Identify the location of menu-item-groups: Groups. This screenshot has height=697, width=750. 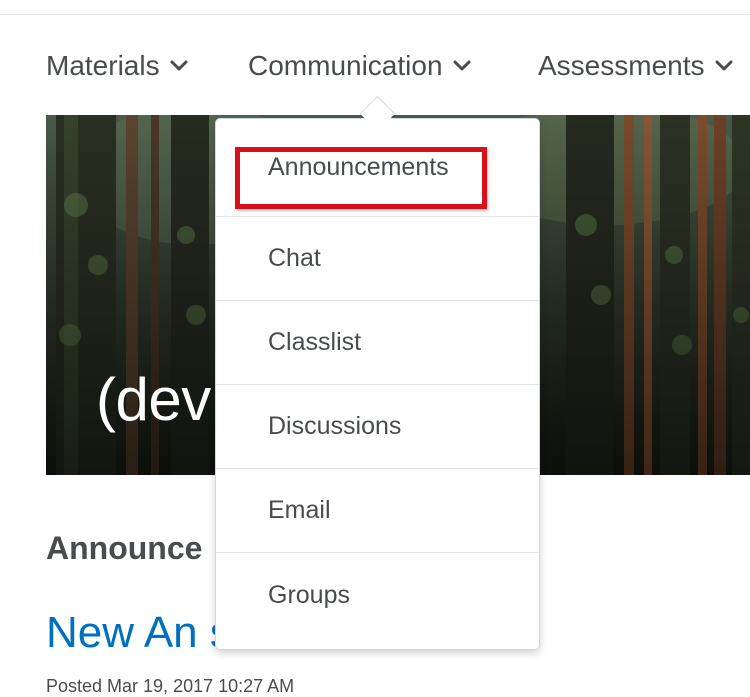
(377, 595).